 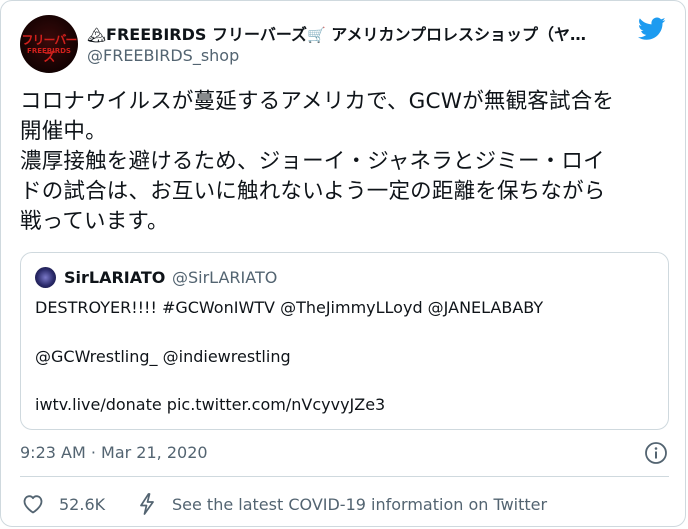 What do you see at coordinates (114, 452) in the screenshot?
I see `tweet-timestamp: 9:23 AM · Mar 21, 2020` at bounding box center [114, 452].